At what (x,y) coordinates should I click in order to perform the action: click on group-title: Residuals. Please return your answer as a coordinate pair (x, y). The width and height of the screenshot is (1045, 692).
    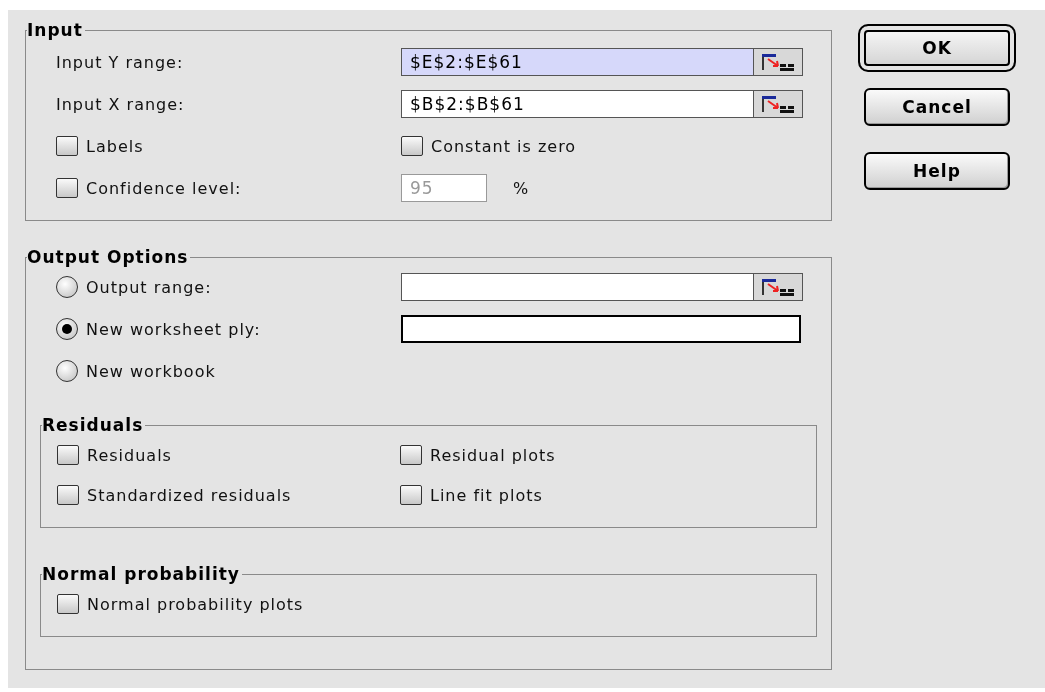
    Looking at the image, I should click on (93, 425).